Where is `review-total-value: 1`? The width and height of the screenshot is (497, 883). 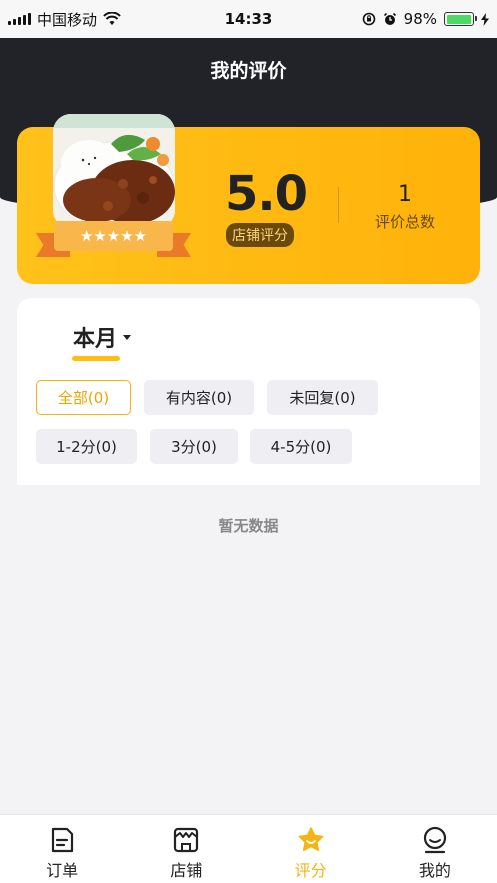 review-total-value: 1 is located at coordinates (405, 194).